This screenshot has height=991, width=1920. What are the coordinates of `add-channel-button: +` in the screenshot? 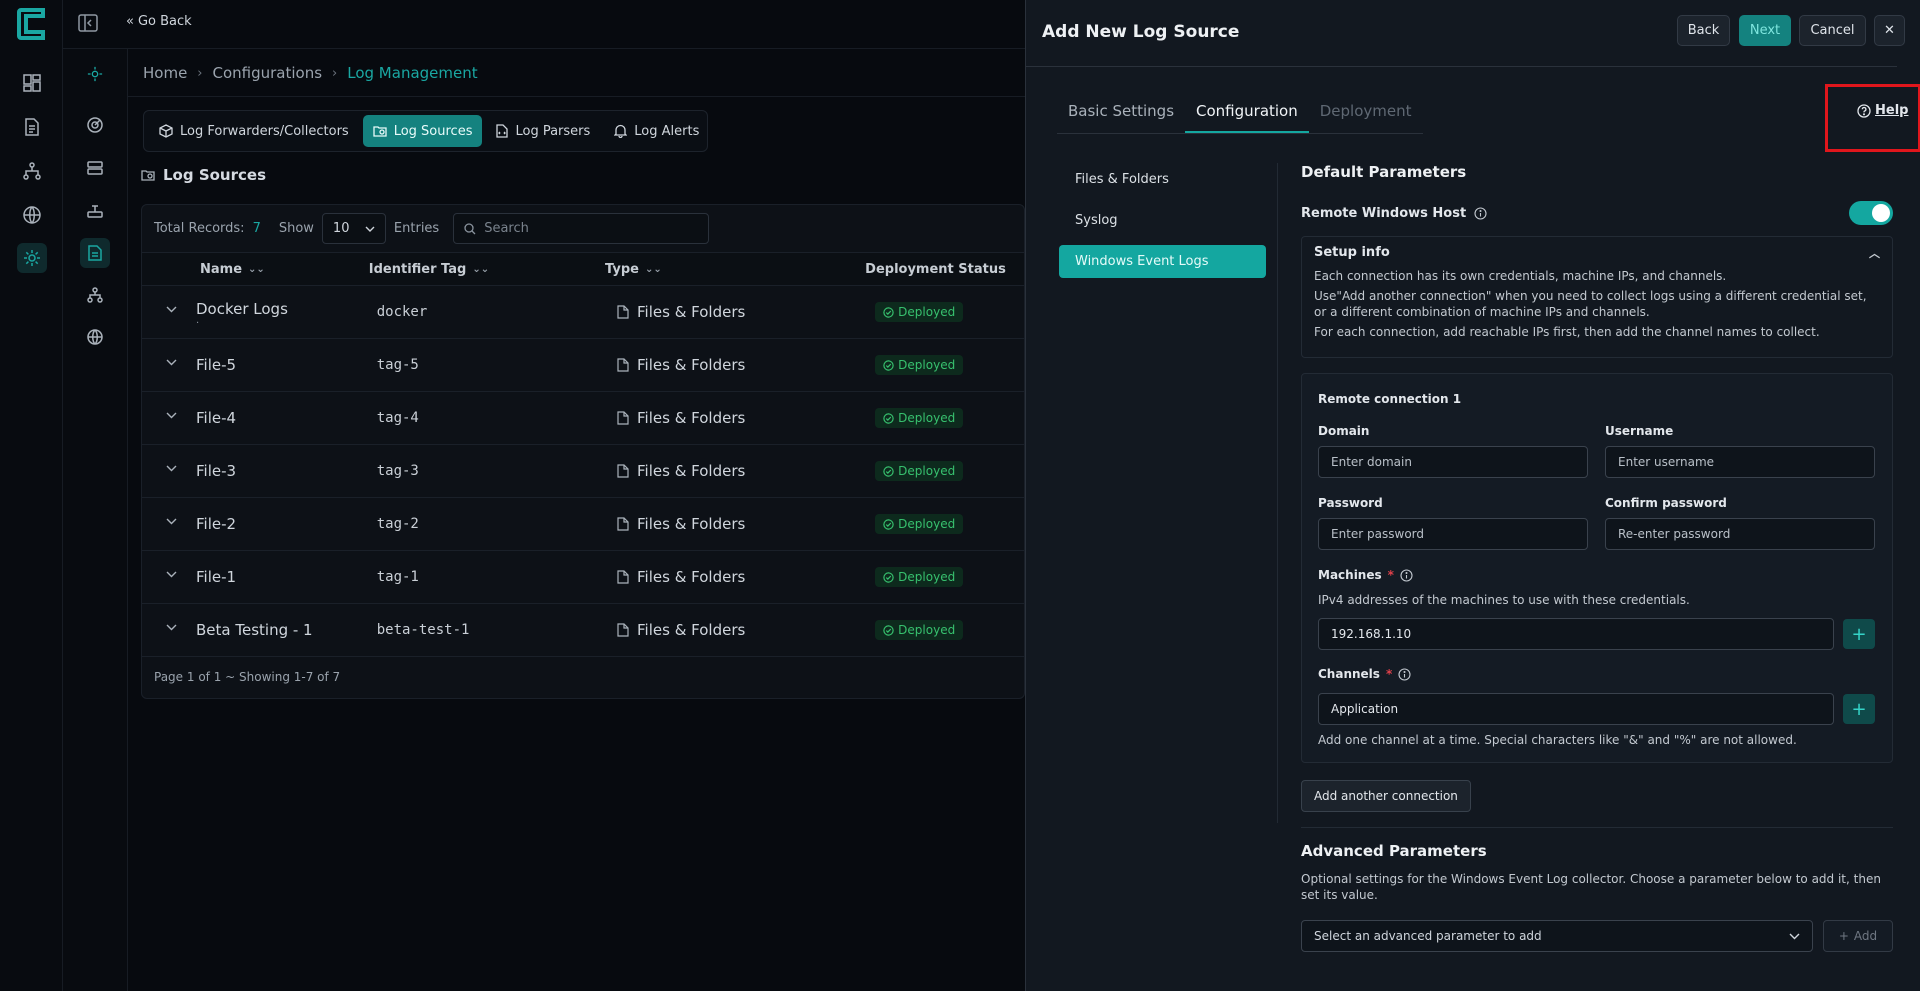 It's located at (1859, 709).